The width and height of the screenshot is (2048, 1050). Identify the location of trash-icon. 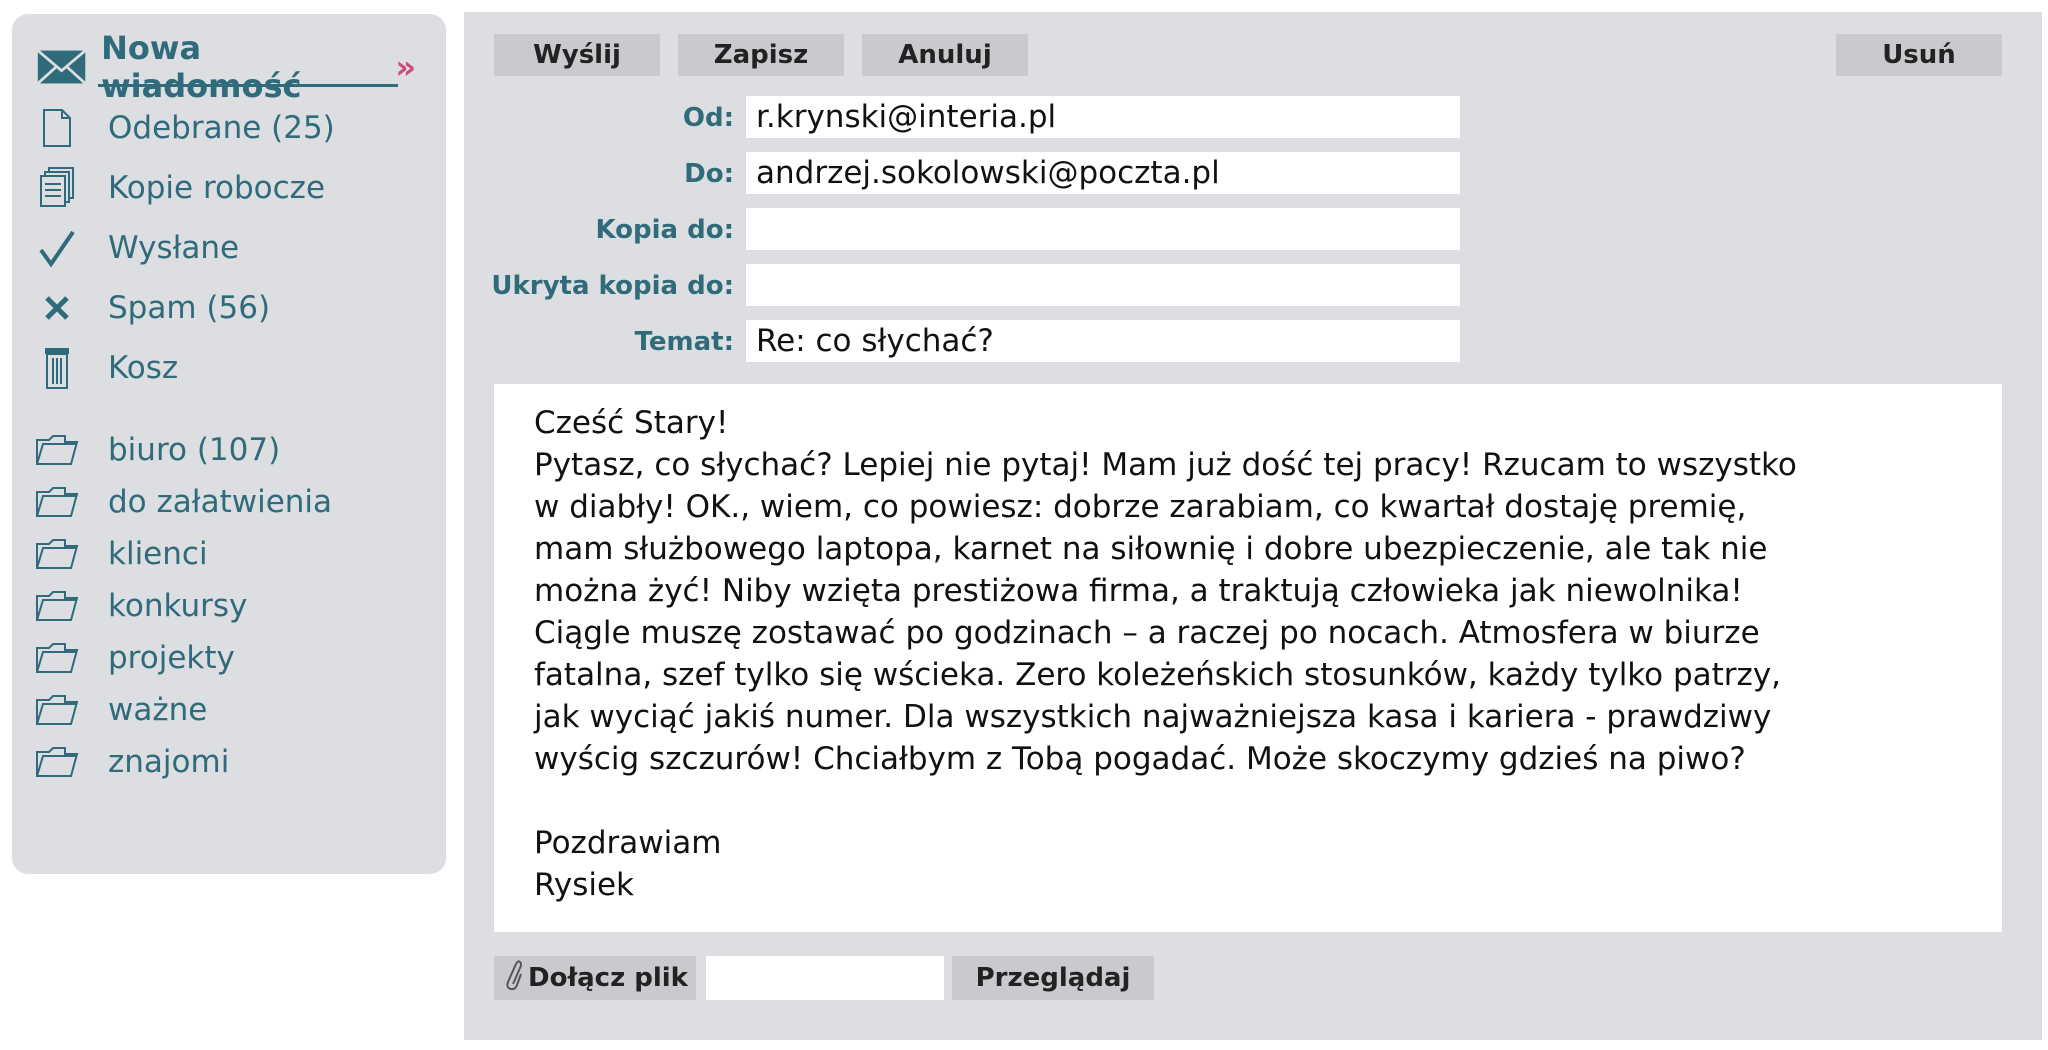
(57, 368).